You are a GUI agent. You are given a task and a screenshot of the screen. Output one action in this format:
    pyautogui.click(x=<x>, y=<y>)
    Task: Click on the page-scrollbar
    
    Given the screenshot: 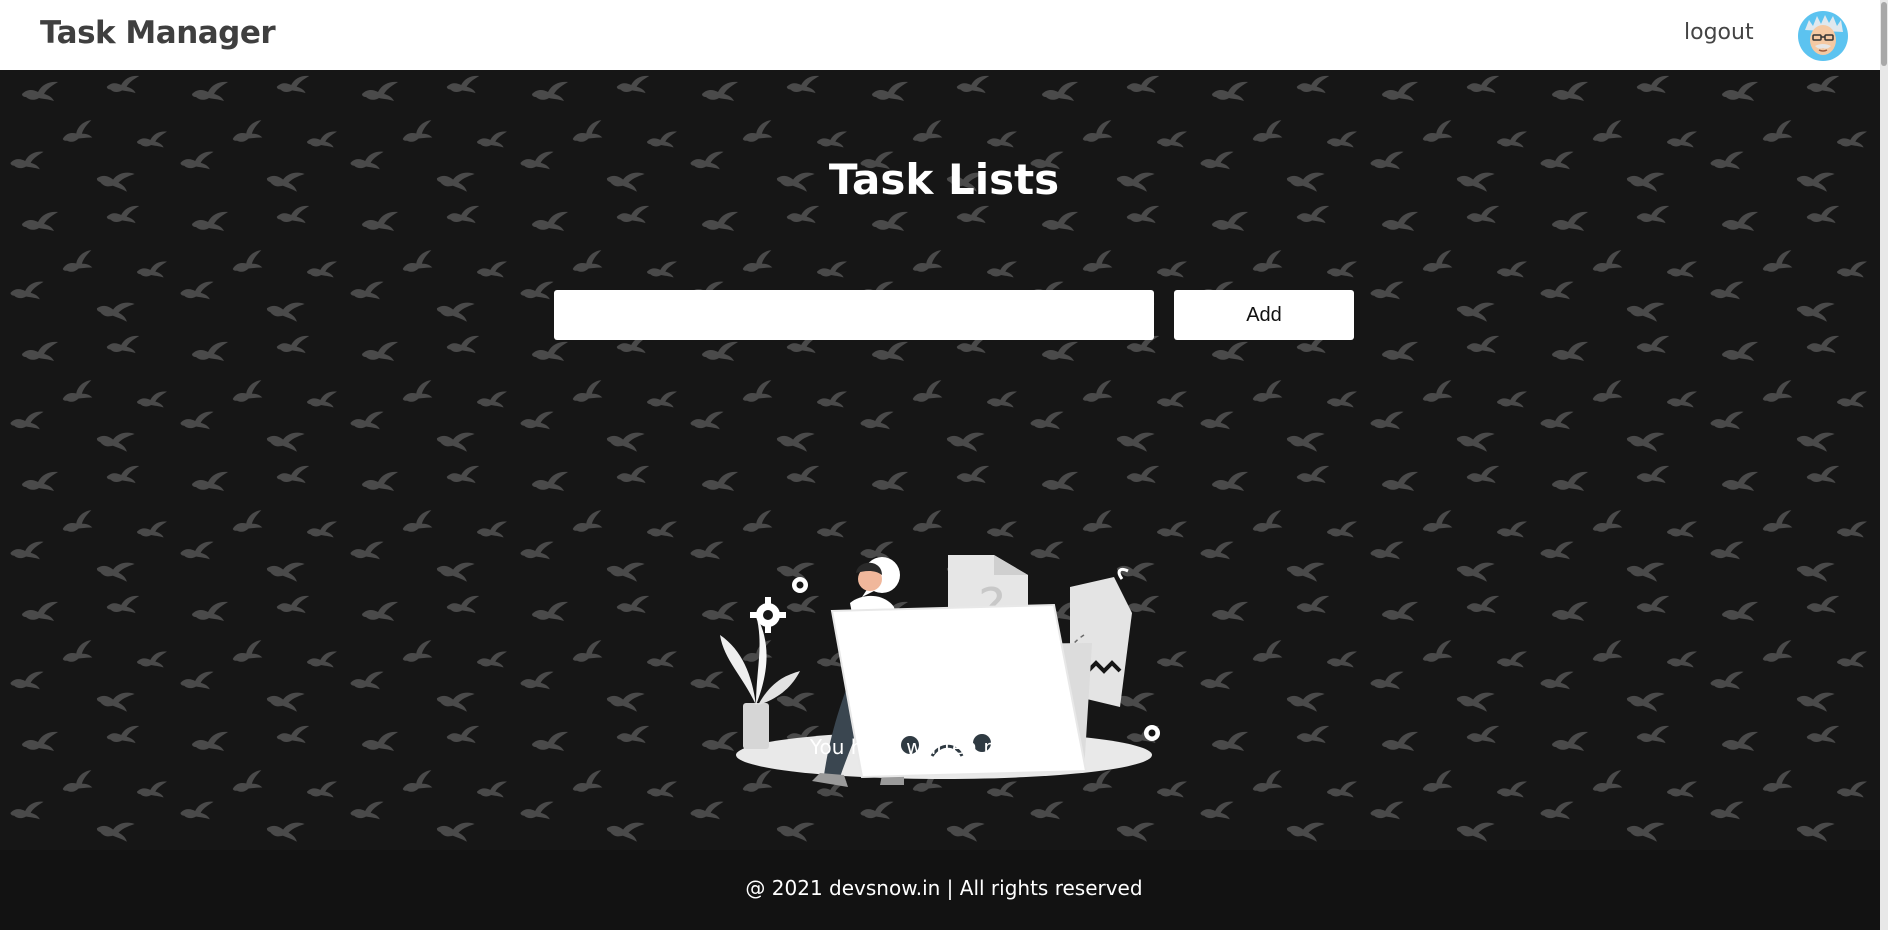 What is the action you would take?
    pyautogui.click(x=1884, y=465)
    